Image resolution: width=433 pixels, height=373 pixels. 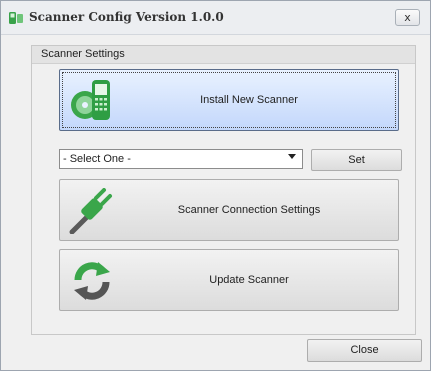 I want to click on group-header: Scanner Settings, so click(x=223, y=55).